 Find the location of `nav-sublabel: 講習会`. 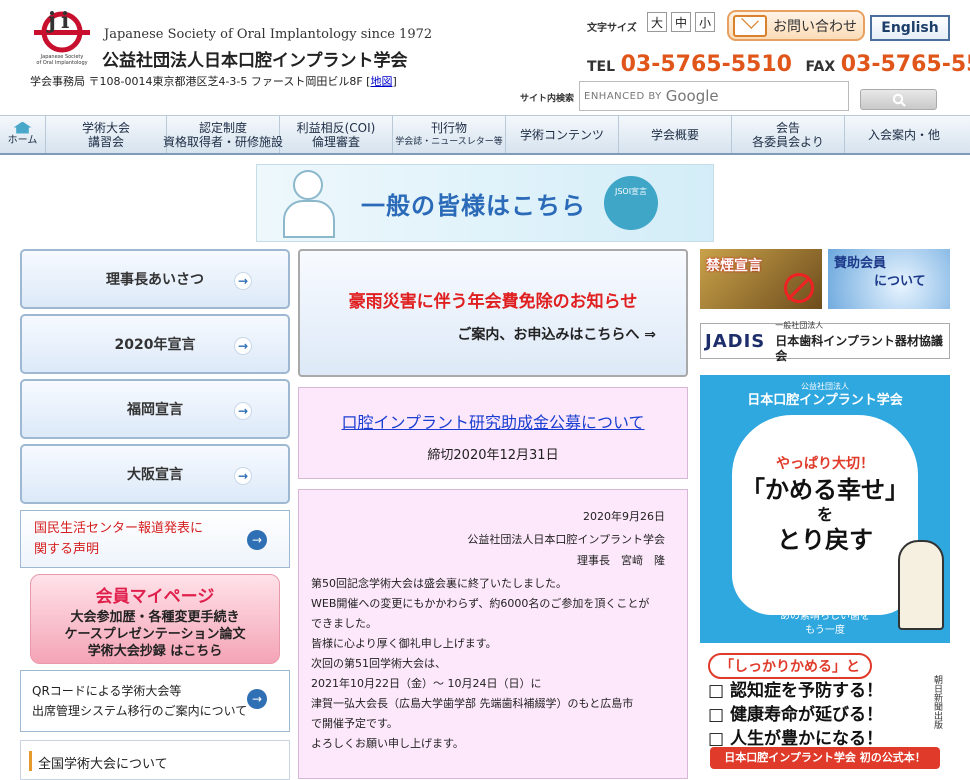

nav-sublabel: 講習会 is located at coordinates (105, 141).